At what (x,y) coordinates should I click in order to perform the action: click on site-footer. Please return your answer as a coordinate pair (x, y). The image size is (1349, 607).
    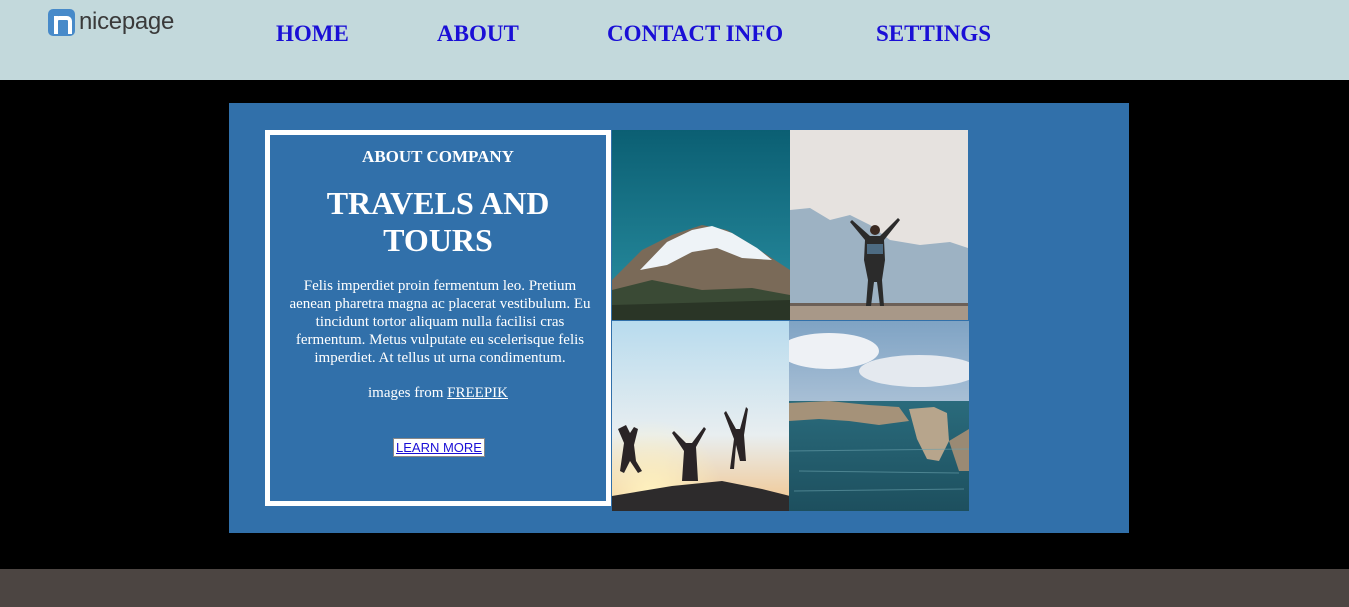
    Looking at the image, I should click on (674, 588).